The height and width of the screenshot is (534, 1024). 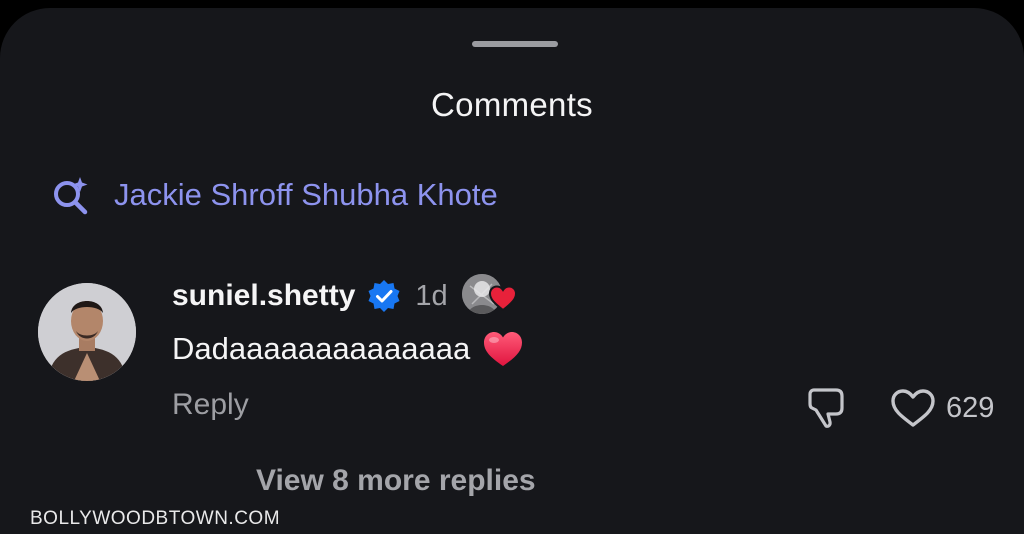 I want to click on comment-username: suniel.shetty, so click(x=263, y=296).